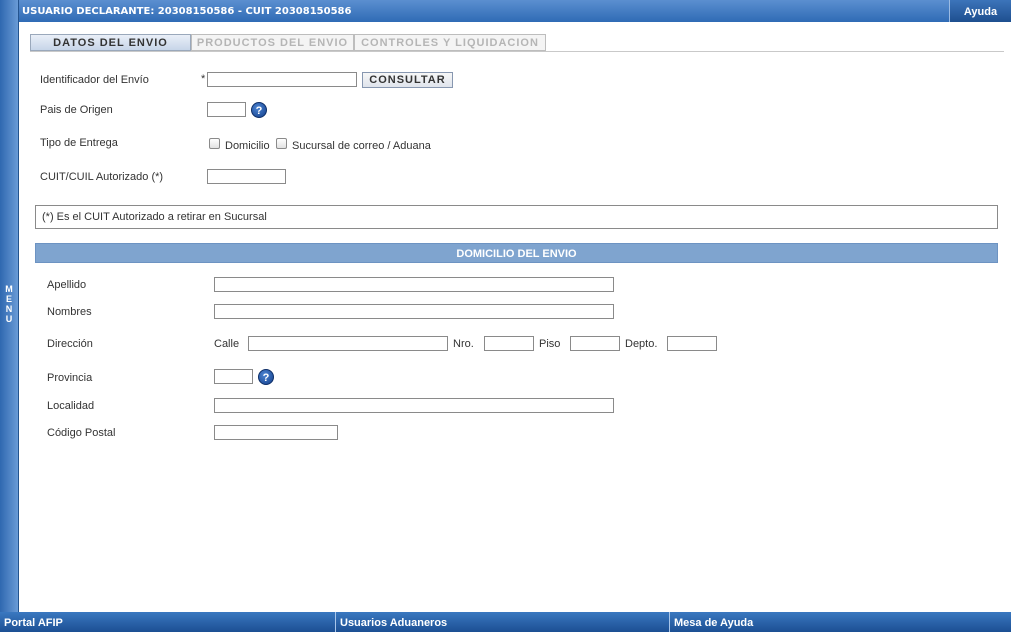 This screenshot has height=634, width=1011. I want to click on portal-afip-link: Portal AFIP, so click(31, 622).